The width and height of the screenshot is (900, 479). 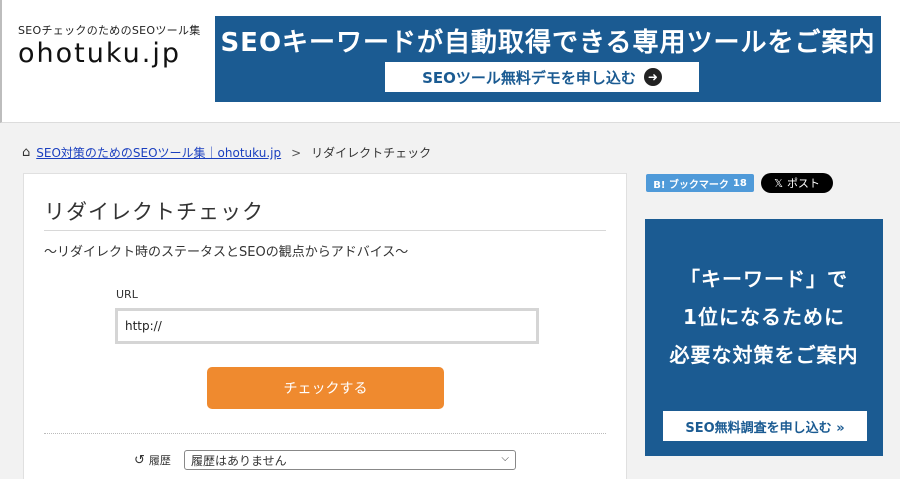 I want to click on history-label: ↺ 履歴, so click(x=152, y=460).